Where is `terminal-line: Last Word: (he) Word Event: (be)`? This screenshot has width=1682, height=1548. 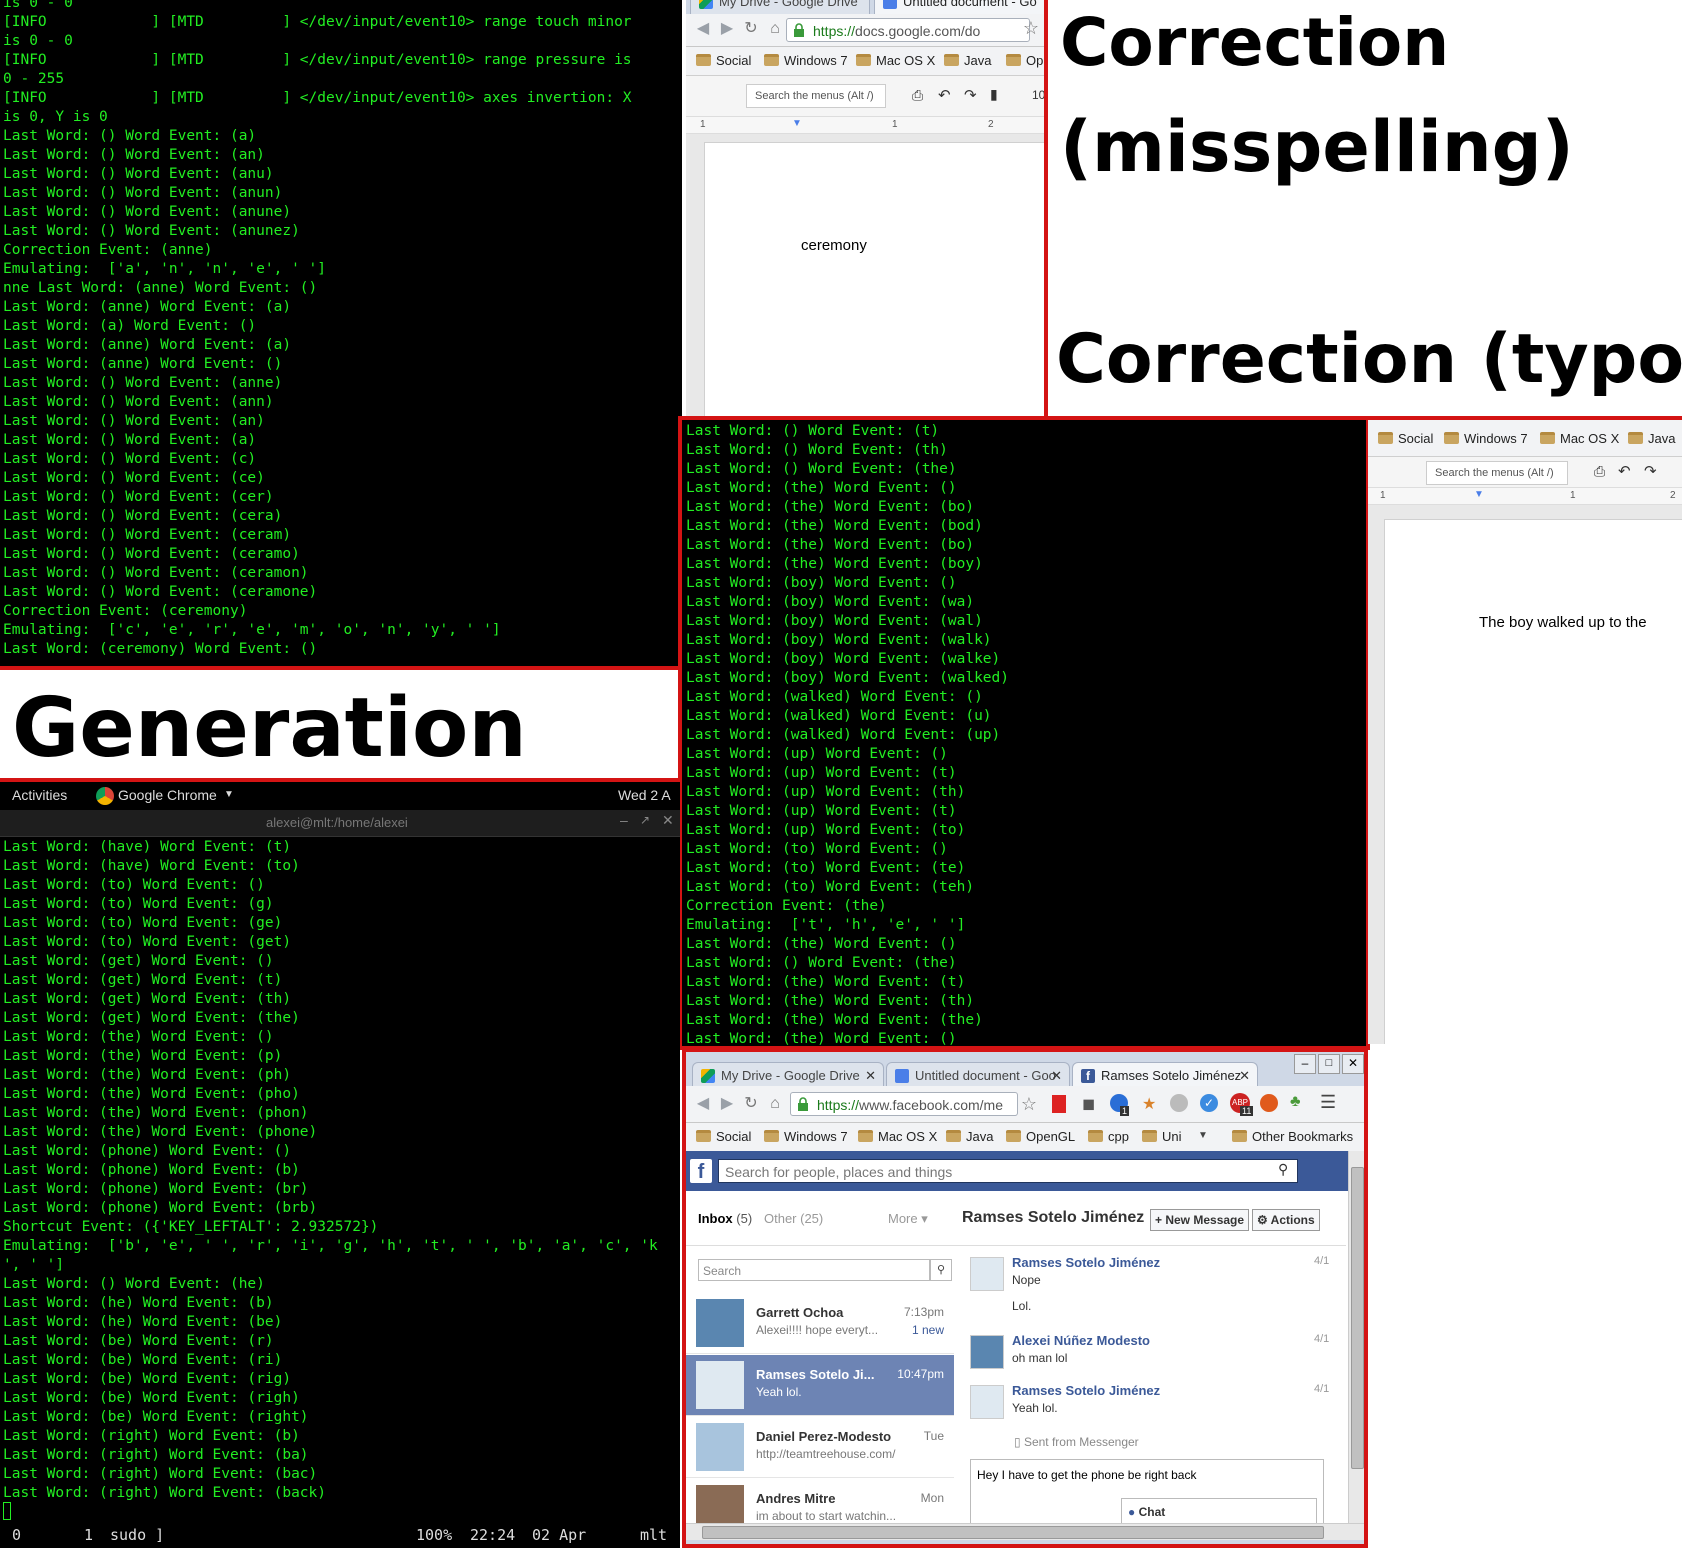
terminal-line: Last Word: (he) Word Event: (be) is located at coordinates (143, 1322).